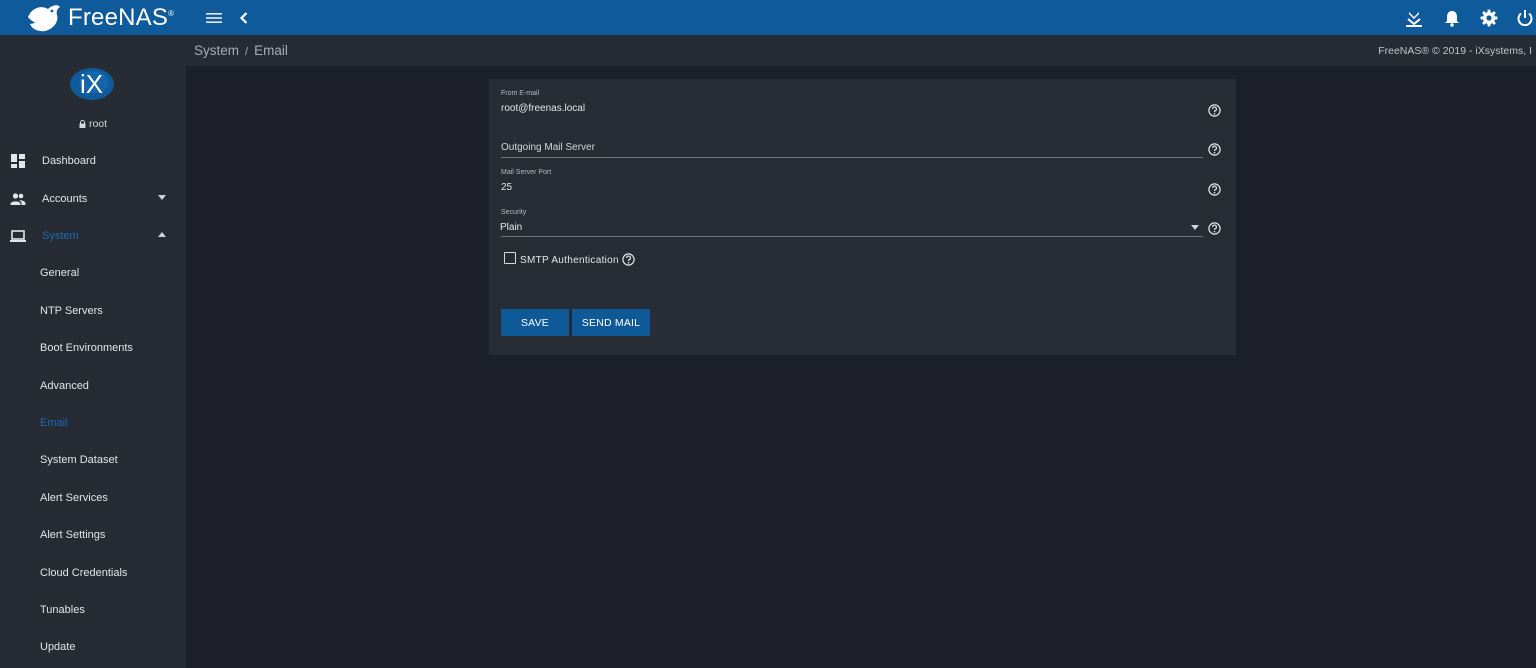 The width and height of the screenshot is (1536, 668). I want to click on sidebar-subitem-email: Email, so click(93, 423).